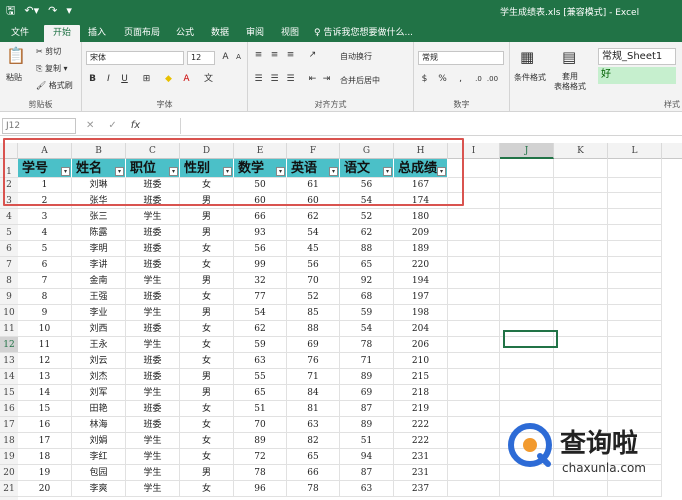  I want to click on table-cell: 5, so click(45, 249).